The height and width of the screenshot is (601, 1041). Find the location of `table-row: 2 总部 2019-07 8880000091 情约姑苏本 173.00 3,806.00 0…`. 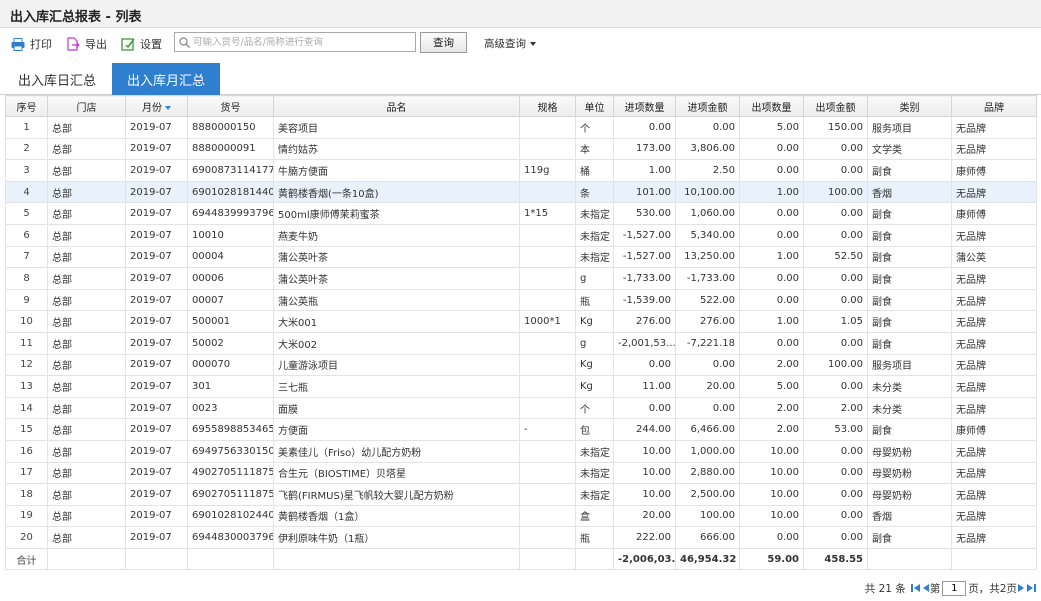

table-row: 2 总部 2019-07 8880000091 情约姑苏本 173.00 3,806.00 0… is located at coordinates (521, 149).